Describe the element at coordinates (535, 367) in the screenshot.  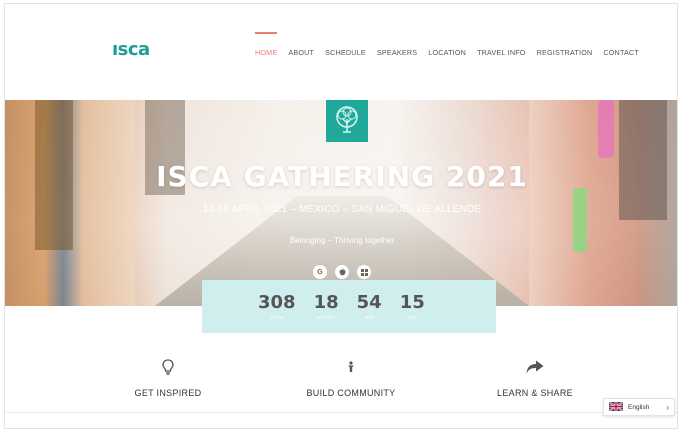
I see `share-arrow-icon` at that location.